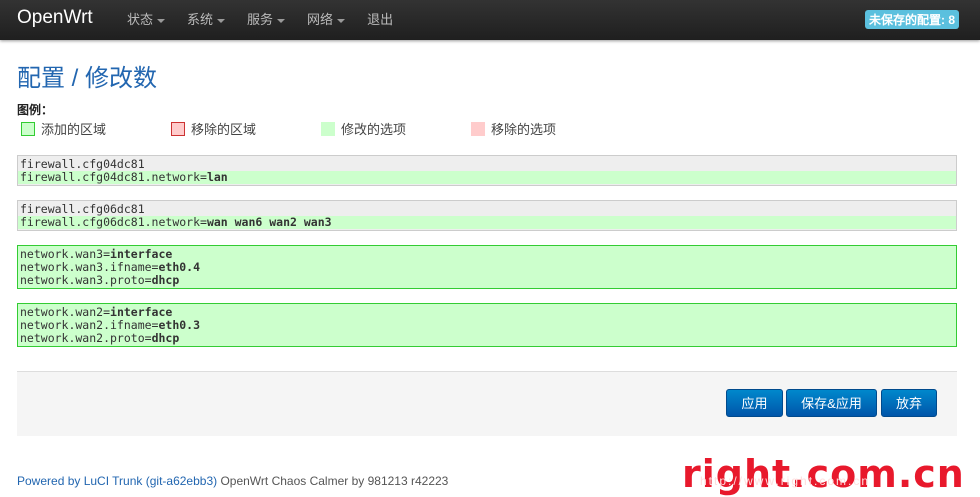  What do you see at coordinates (224, 129) in the screenshot?
I see `legend-label: 移除的区域` at bounding box center [224, 129].